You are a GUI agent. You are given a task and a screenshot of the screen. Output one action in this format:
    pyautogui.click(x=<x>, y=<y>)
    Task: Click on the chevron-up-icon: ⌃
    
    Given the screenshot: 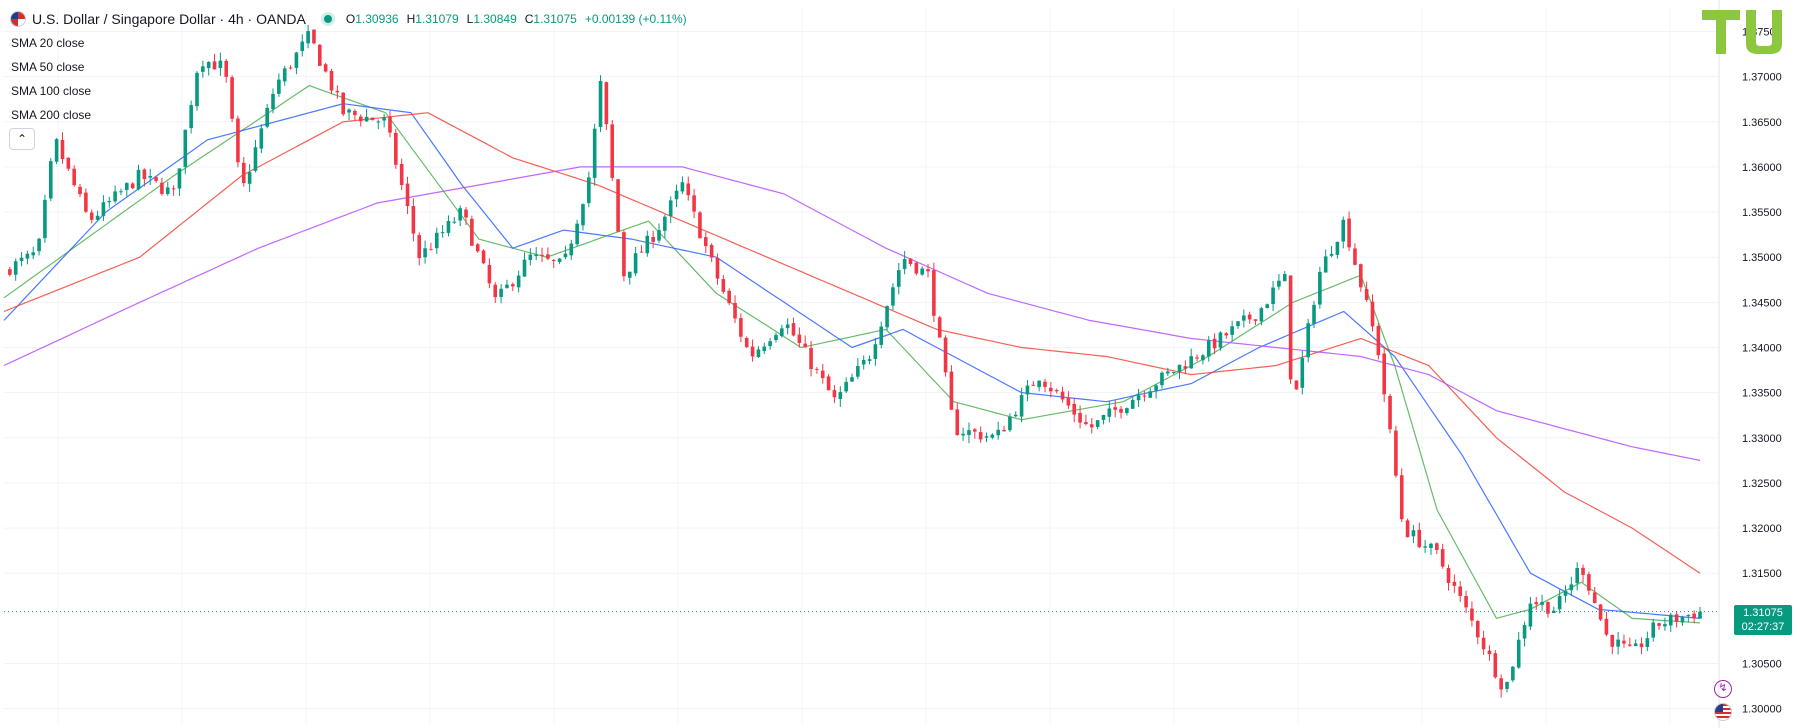 What is the action you would take?
    pyautogui.click(x=22, y=139)
    